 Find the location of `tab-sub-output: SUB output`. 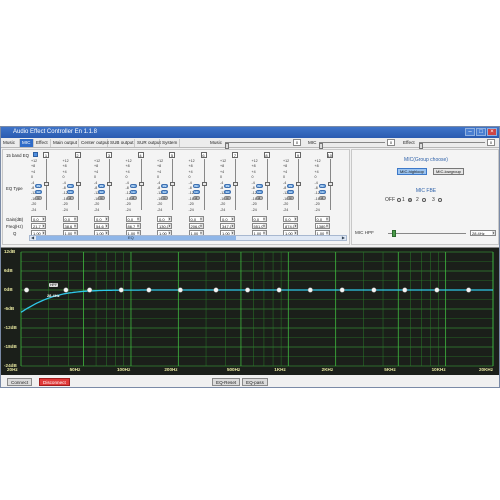

tab-sub-output: SUB output is located at coordinates (121, 143).